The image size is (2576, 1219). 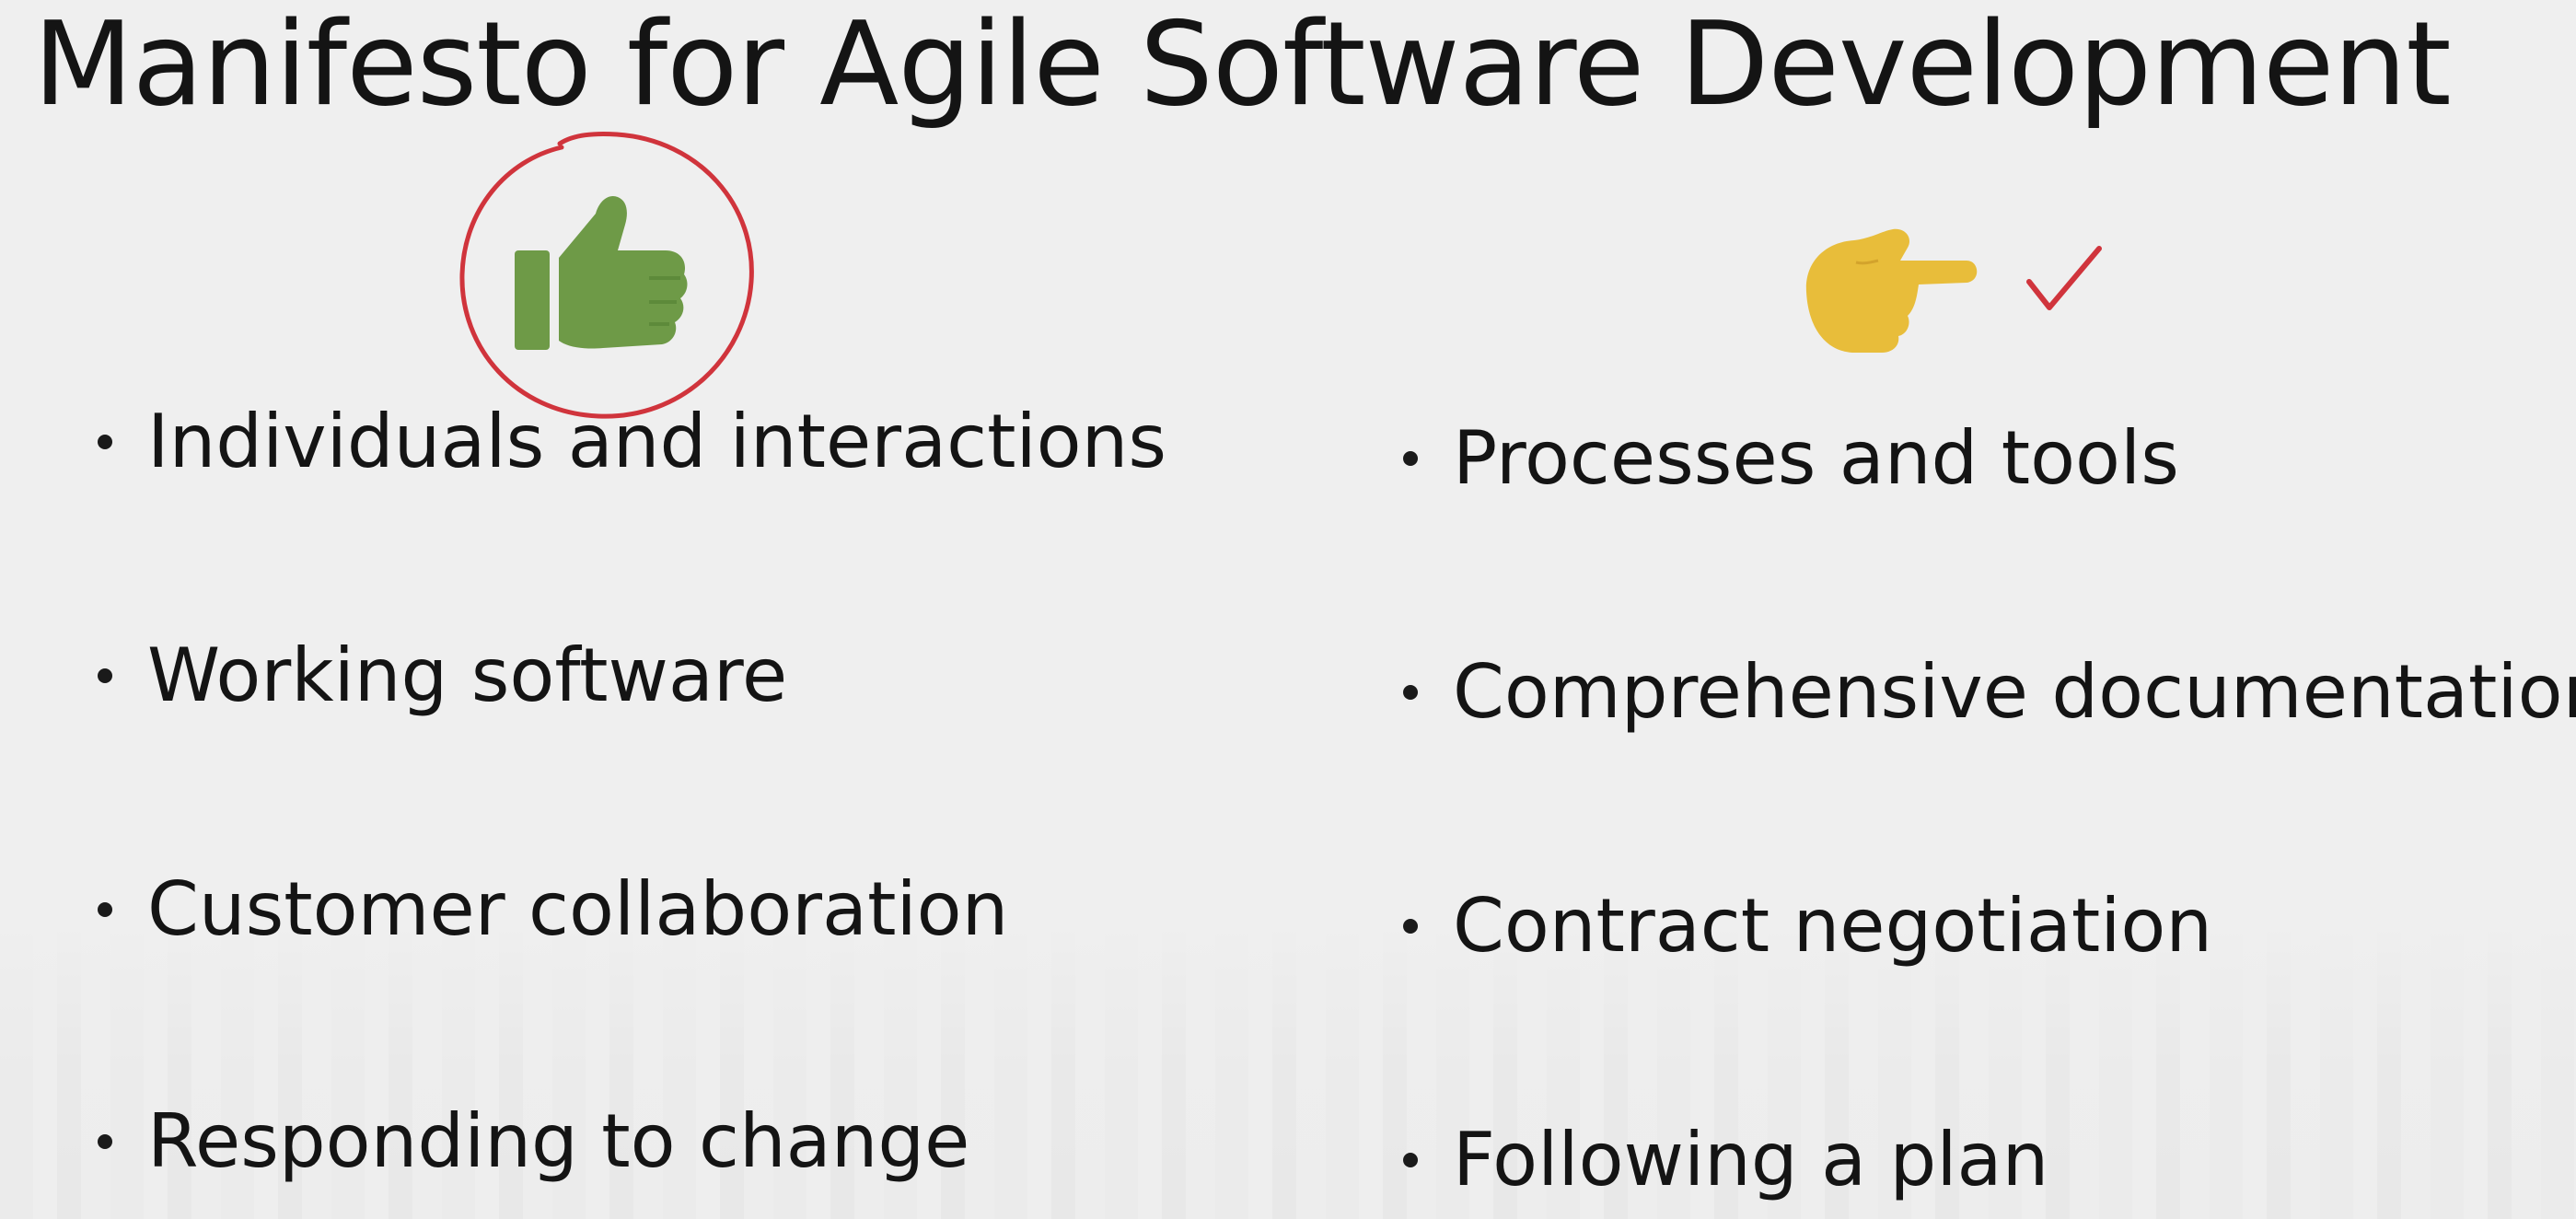 I want to click on pointing-hand-icon, so click(x=1891, y=290).